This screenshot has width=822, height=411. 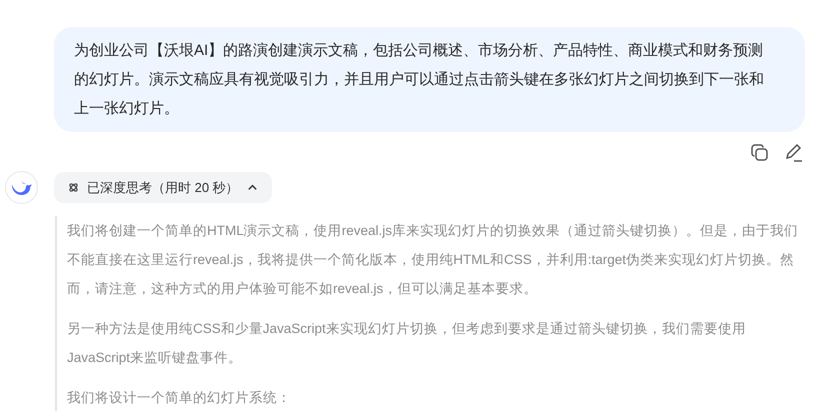 What do you see at coordinates (760, 153) in the screenshot?
I see `copy-icon` at bounding box center [760, 153].